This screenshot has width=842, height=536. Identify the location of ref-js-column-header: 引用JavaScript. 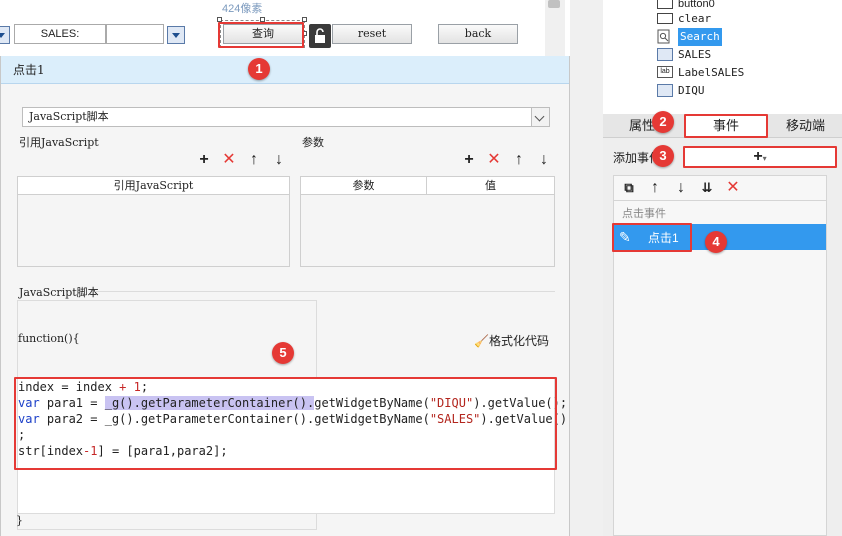
(153, 186).